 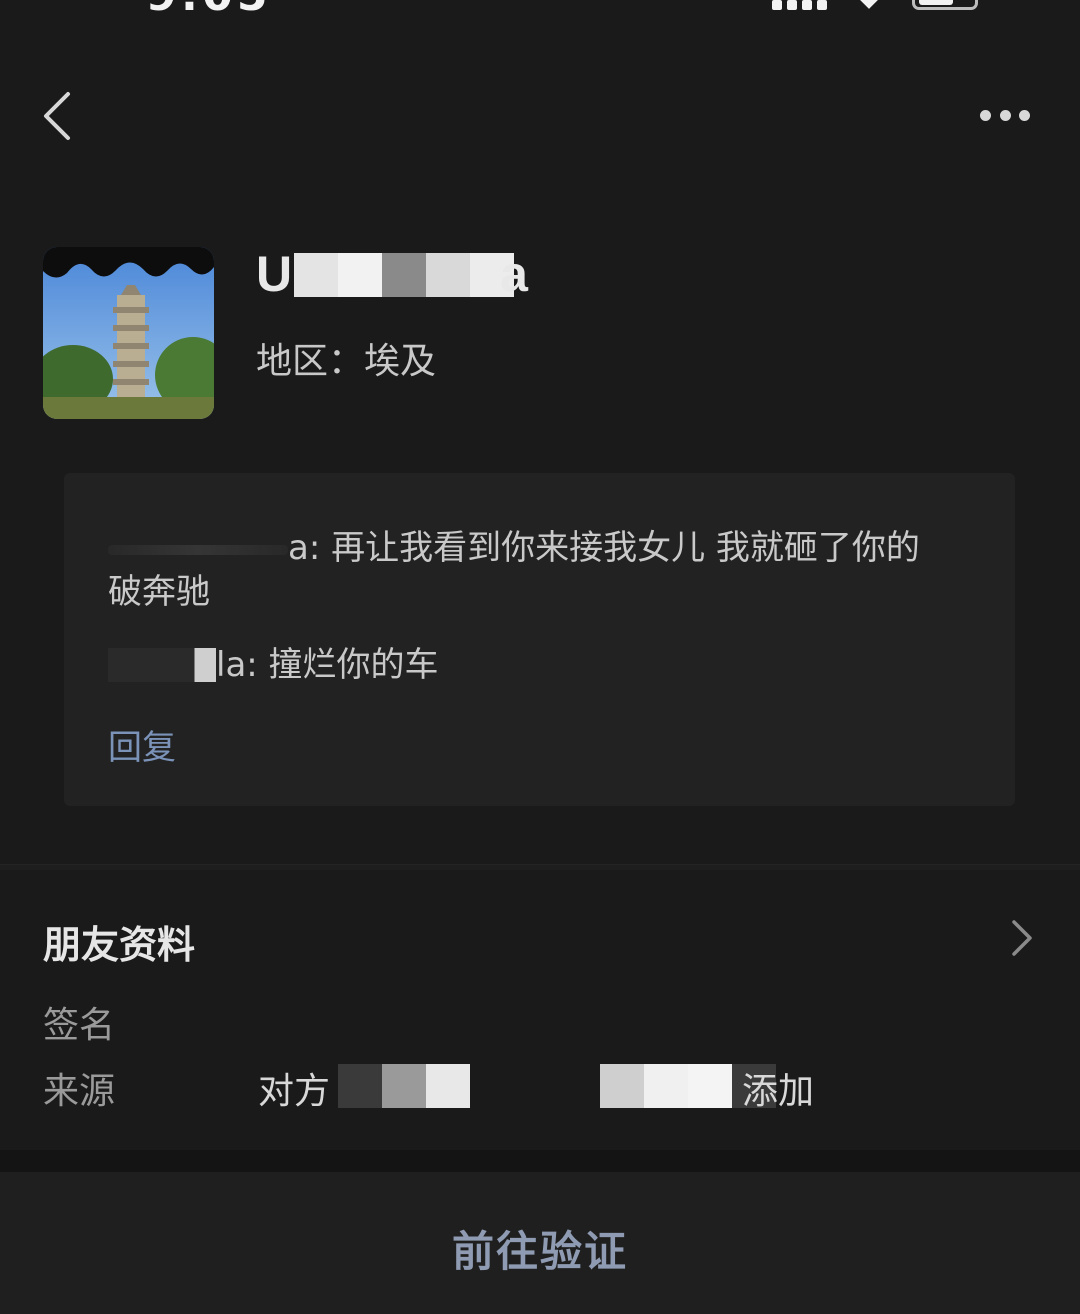 I want to click on profile-region: 地区：埃及, so click(x=346, y=361).